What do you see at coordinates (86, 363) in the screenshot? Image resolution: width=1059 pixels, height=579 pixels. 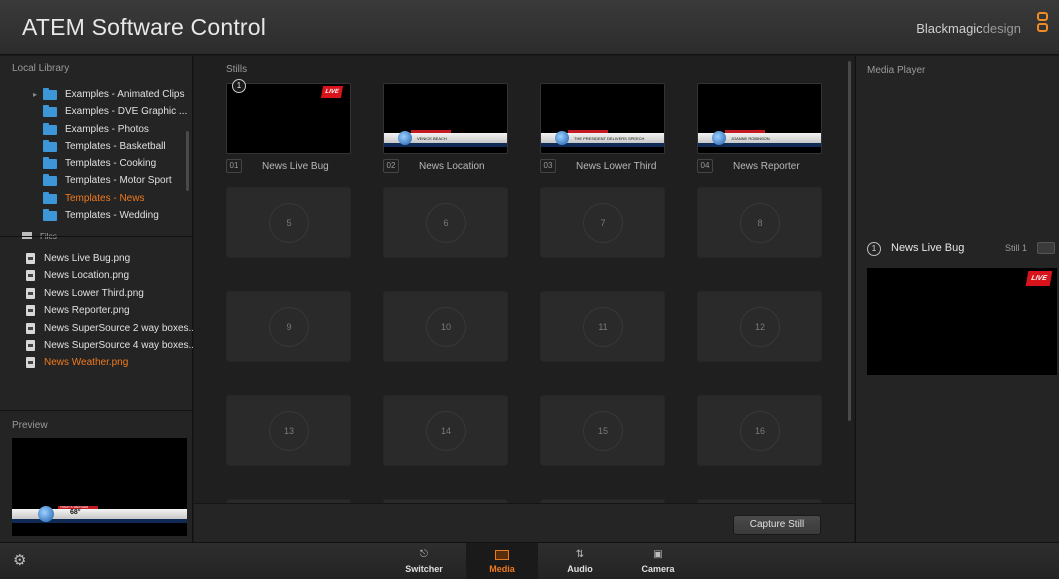 I see `file-label: News Weather.png` at bounding box center [86, 363].